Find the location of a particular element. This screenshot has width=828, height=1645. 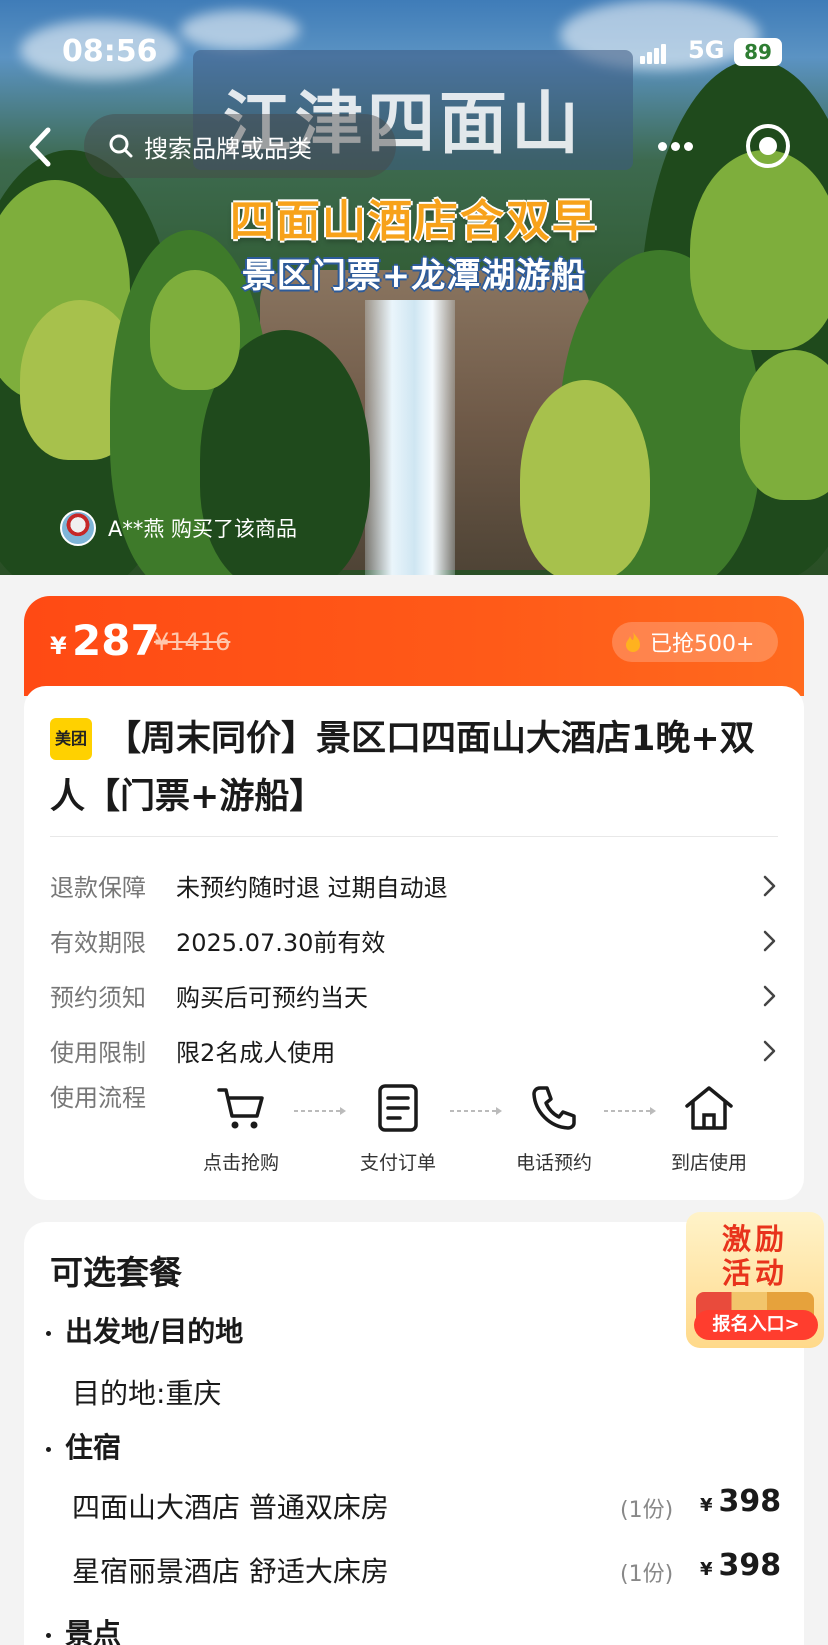

flow-step-buy: 点击抢购 is located at coordinates (241, 1127).